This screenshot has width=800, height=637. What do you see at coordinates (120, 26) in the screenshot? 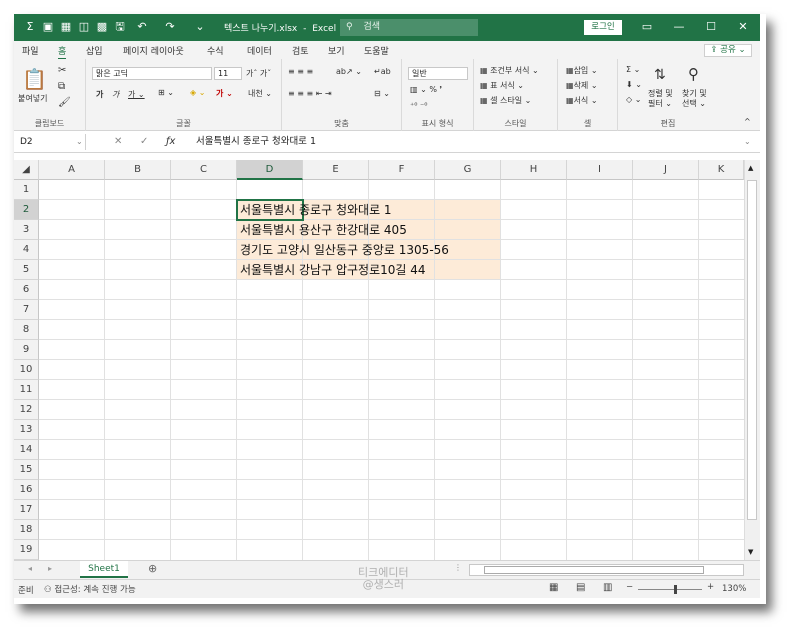
I see `disk-icon: 🖫` at bounding box center [120, 26].